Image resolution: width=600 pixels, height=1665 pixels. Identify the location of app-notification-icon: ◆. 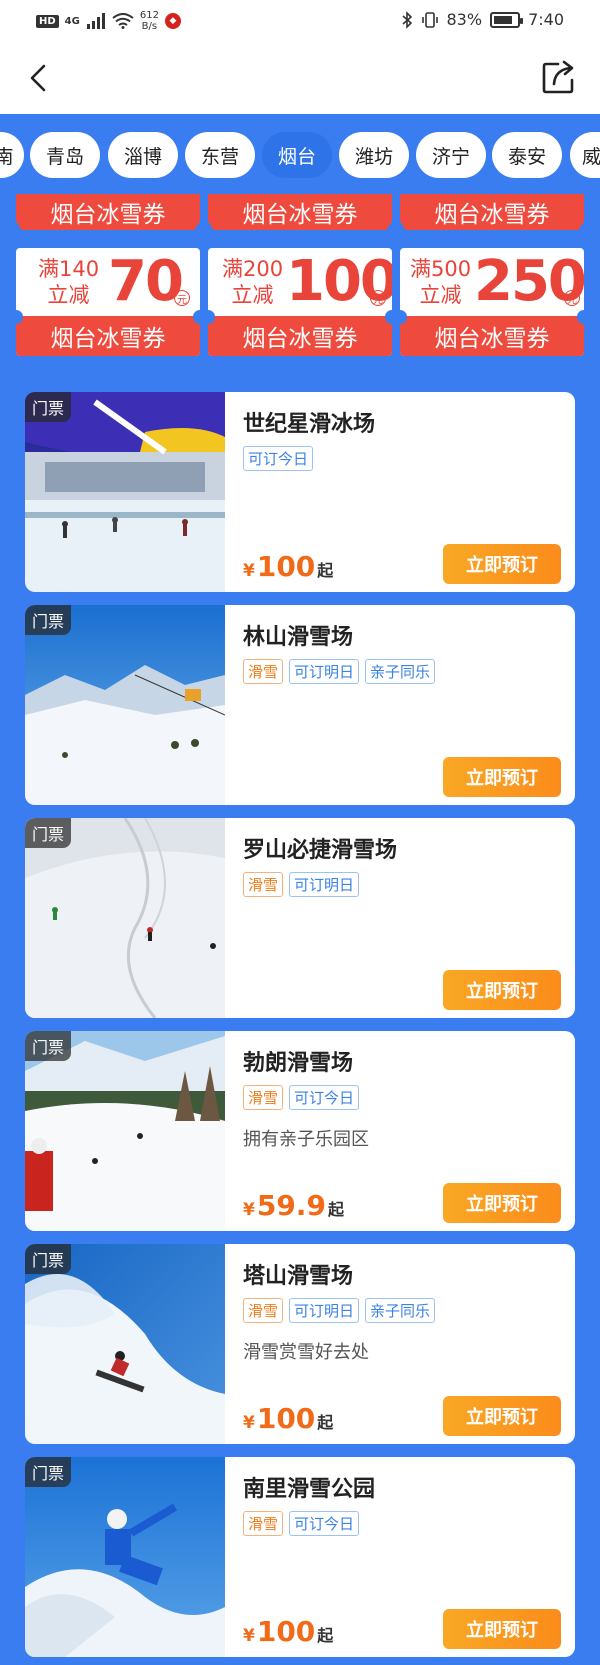
(172, 21).